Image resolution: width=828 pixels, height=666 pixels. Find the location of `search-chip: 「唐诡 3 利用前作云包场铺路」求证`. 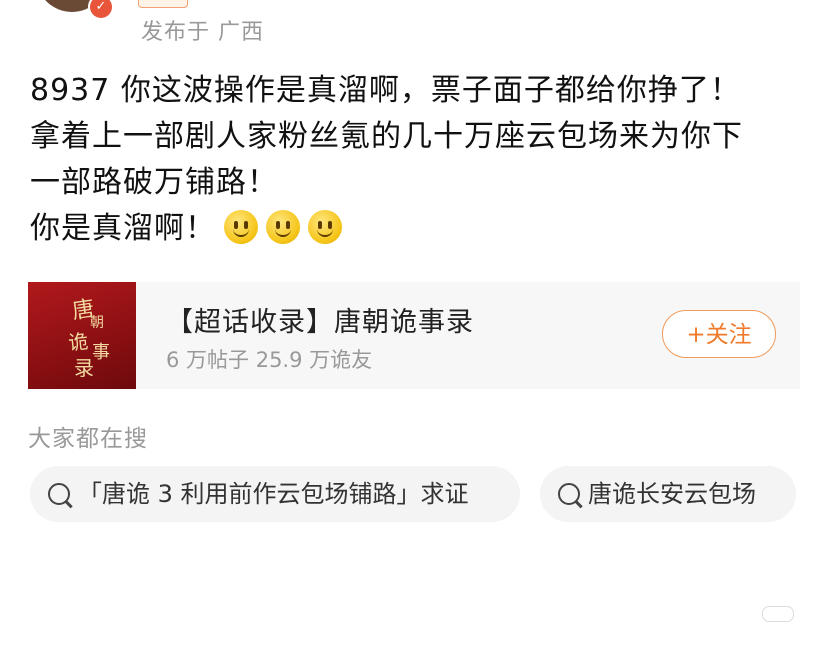

search-chip: 「唐诡 3 利用前作云包场铺路」求证 is located at coordinates (275, 494).